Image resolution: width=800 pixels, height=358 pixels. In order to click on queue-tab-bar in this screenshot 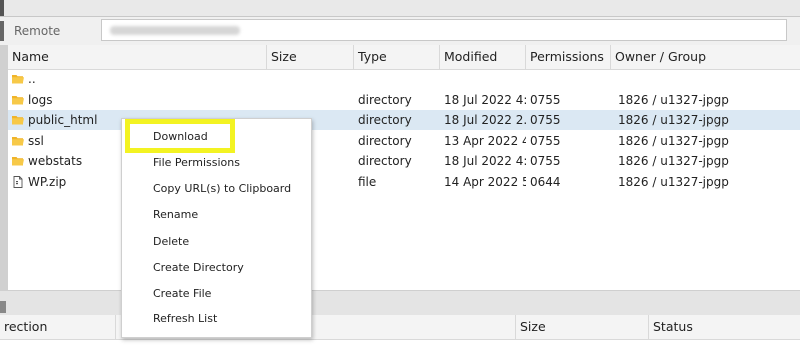, I will do `click(400, 302)`.